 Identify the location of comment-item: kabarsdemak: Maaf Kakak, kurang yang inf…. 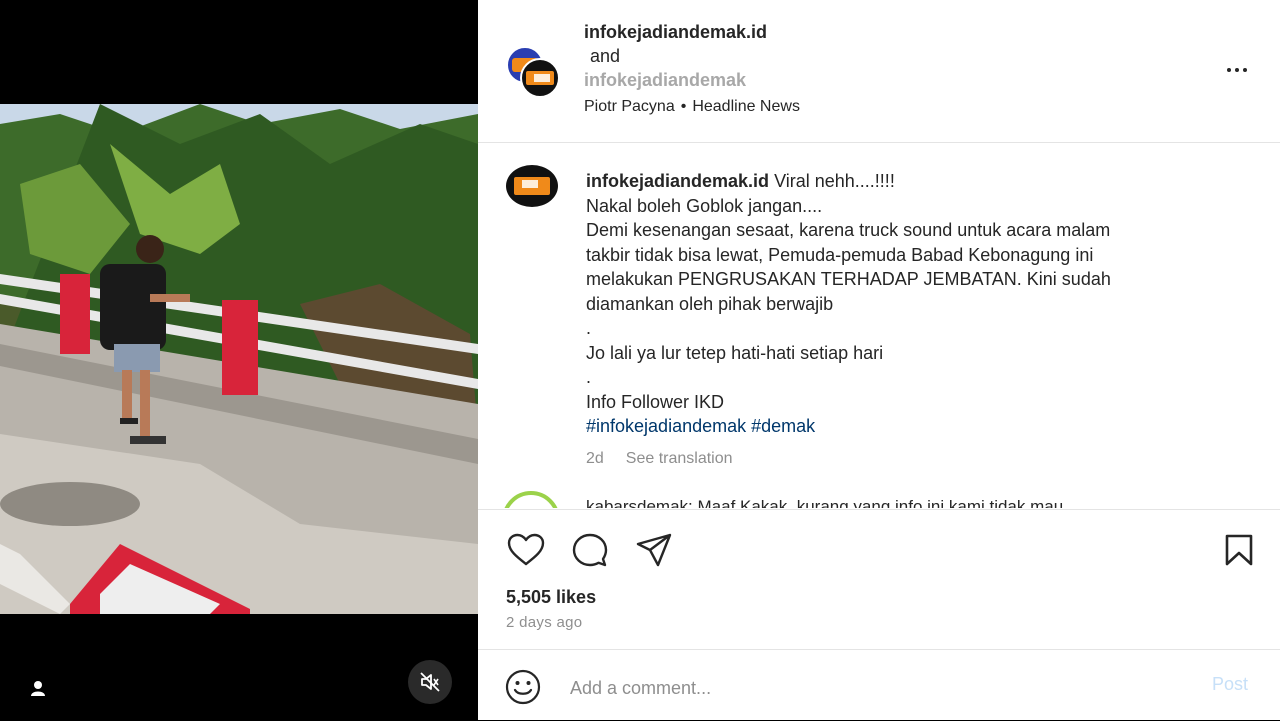
(882, 499).